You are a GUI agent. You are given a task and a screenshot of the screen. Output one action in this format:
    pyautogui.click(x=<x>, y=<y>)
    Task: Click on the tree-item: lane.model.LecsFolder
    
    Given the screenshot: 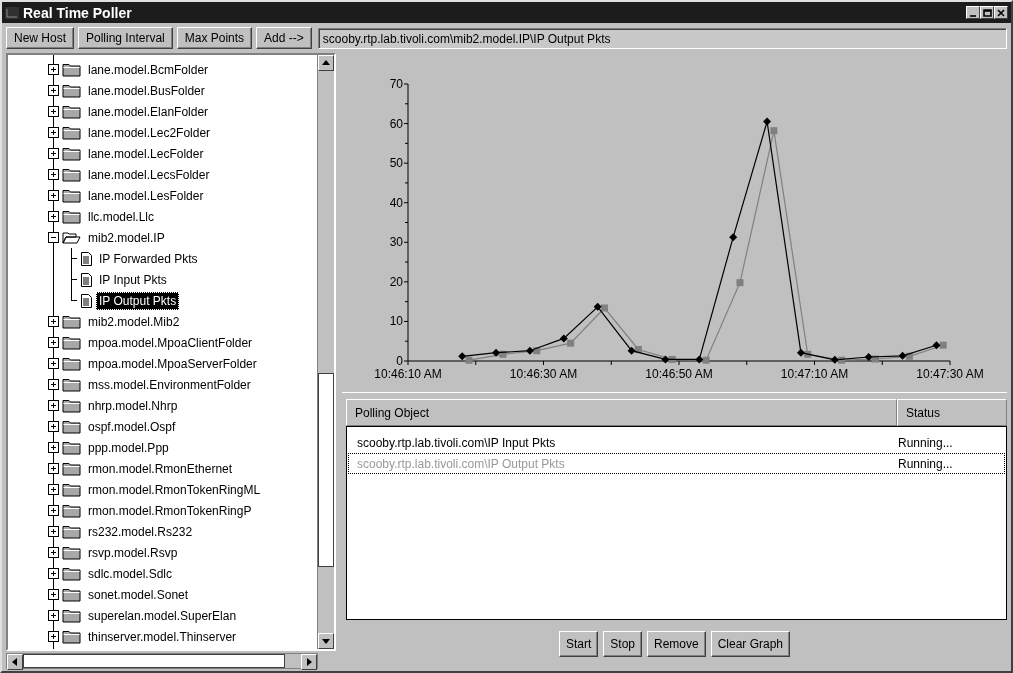 What is the action you would take?
    pyautogui.click(x=149, y=174)
    